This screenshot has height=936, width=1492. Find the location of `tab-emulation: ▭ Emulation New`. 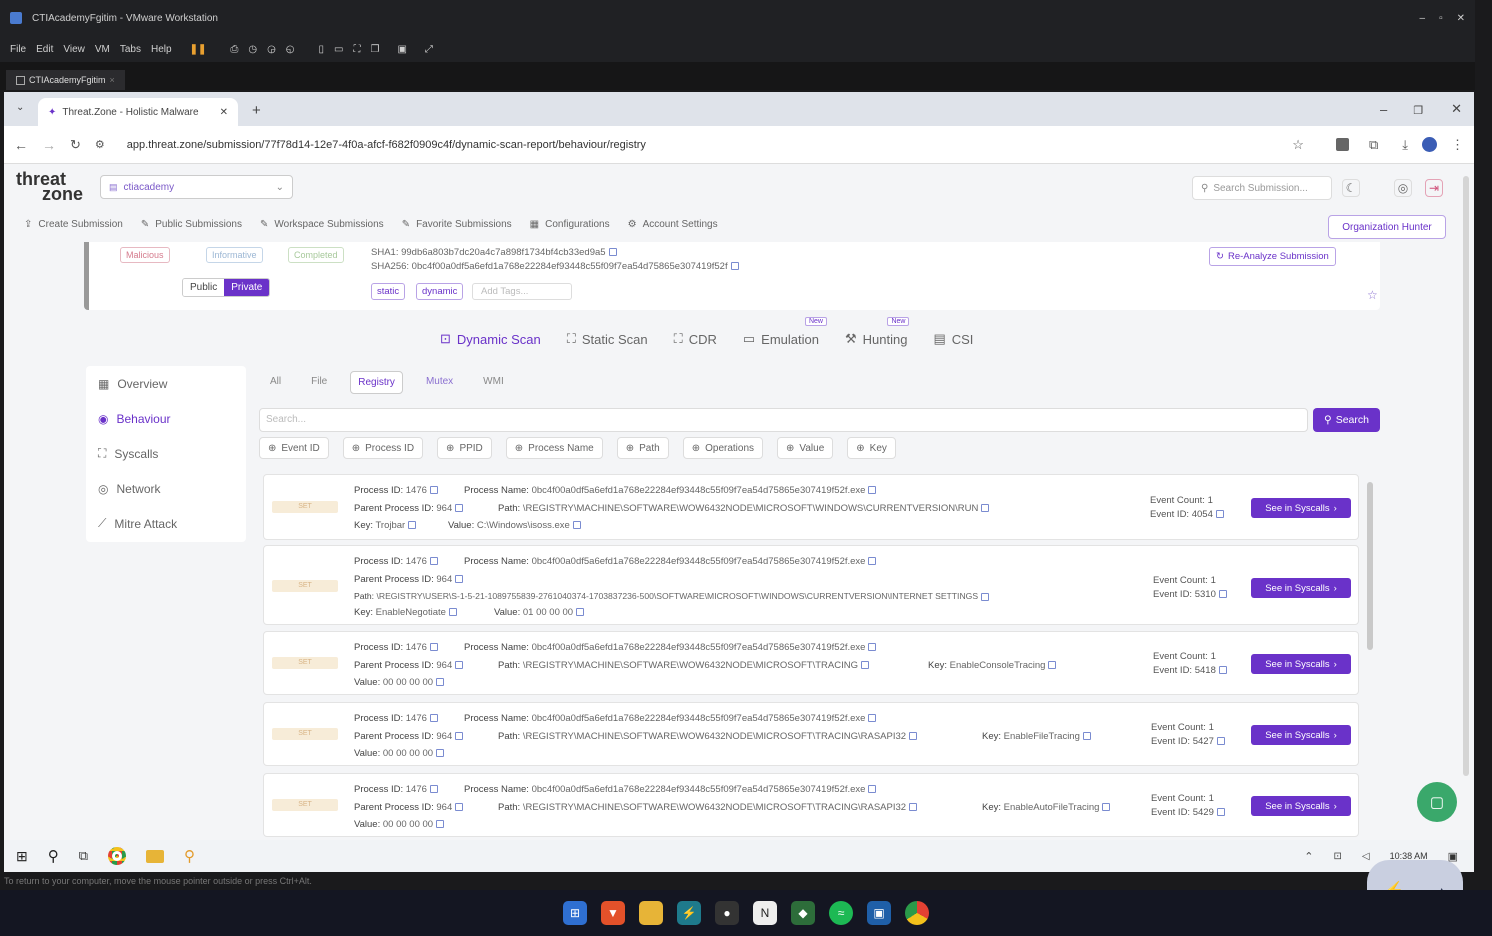

tab-emulation: ▭ Emulation New is located at coordinates (785, 332).